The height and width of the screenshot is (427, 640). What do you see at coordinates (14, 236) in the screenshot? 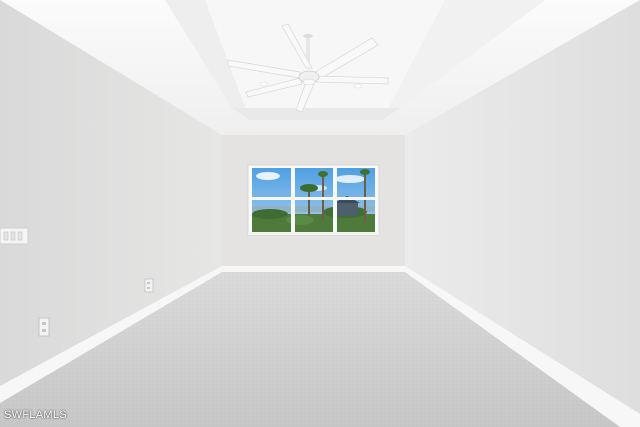
I see `light-switch-icon` at bounding box center [14, 236].